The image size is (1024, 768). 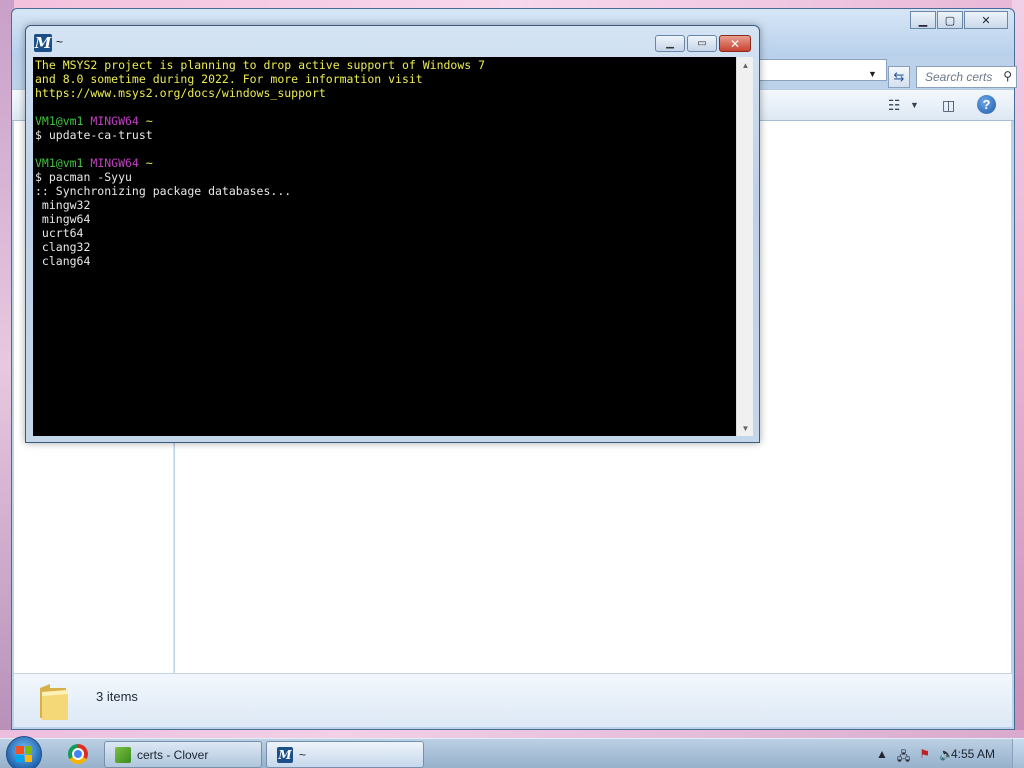 I want to click on clover-icon, so click(x=123, y=754).